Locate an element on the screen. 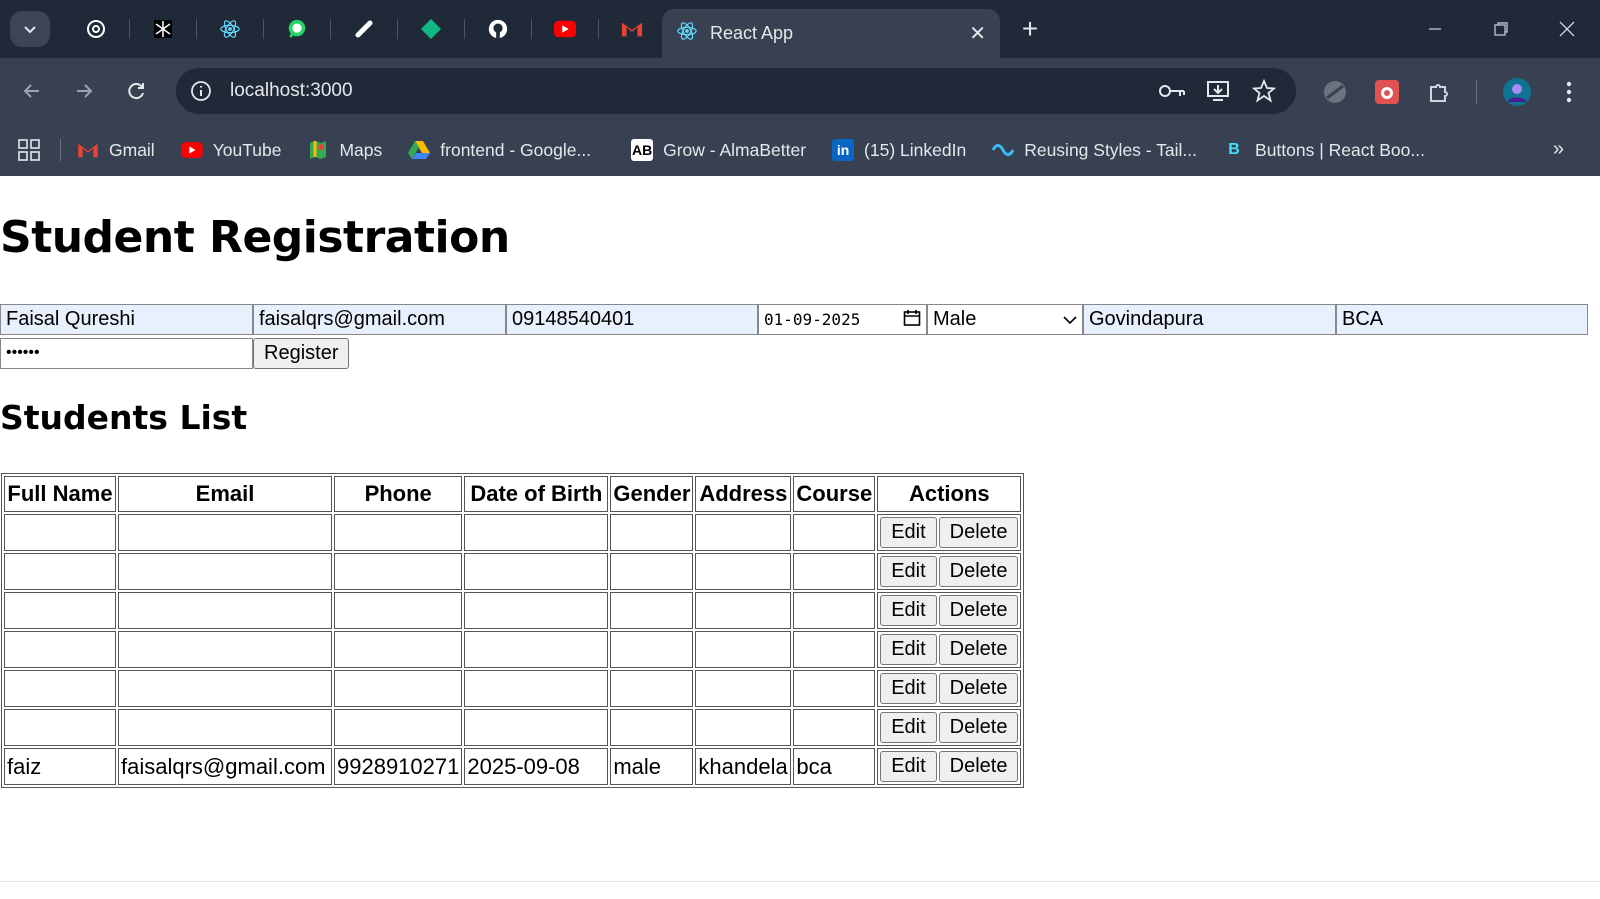 The height and width of the screenshot is (899, 1600). extension-blocked-icon is located at coordinates (1335, 92).